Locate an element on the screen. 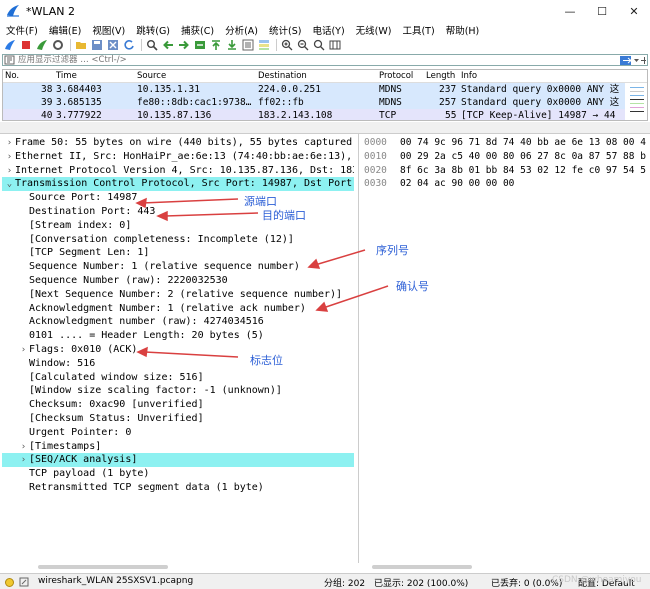 The height and width of the screenshot is (589, 650). minimize-button: — is located at coordinates (570, 11).